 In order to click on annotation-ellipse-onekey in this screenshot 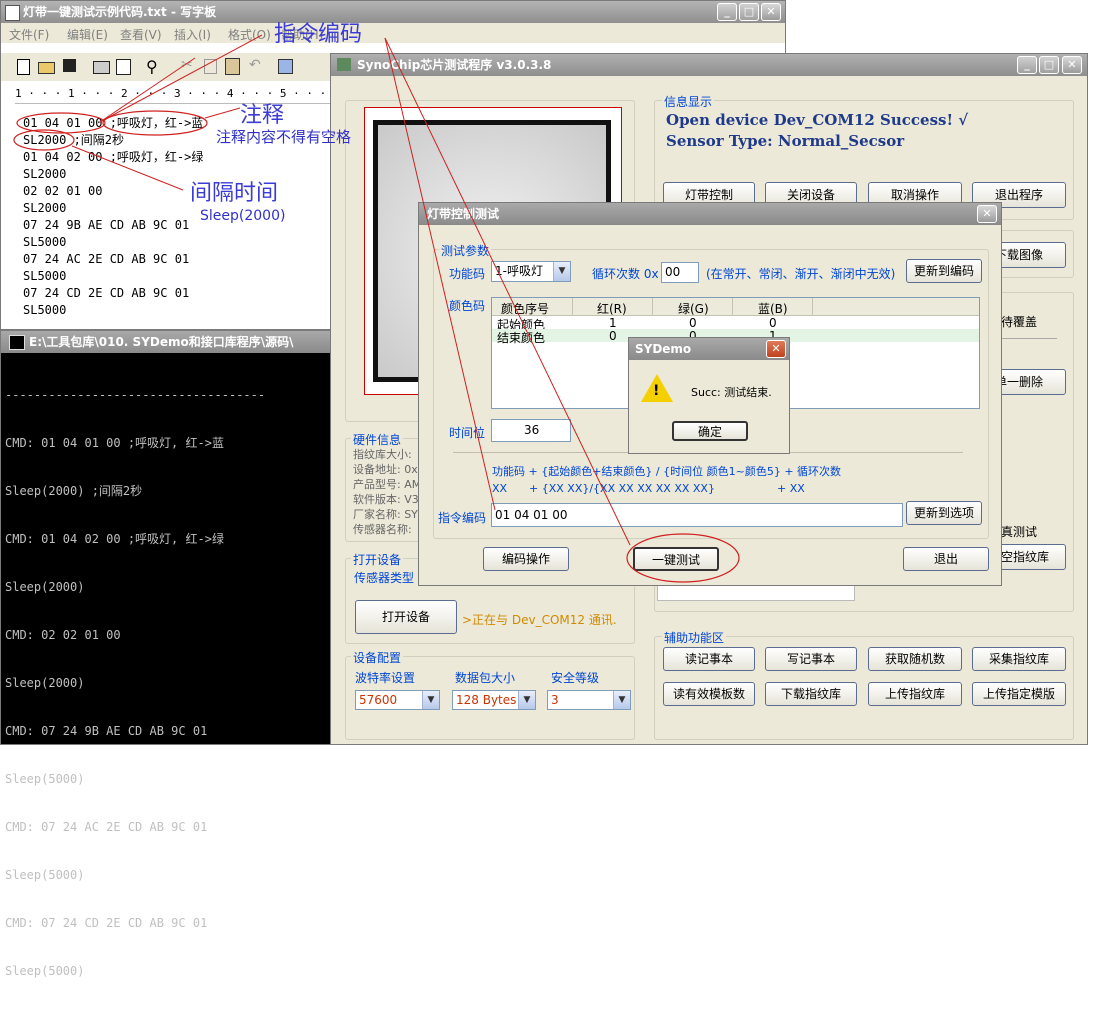, I will do `click(683, 558)`.